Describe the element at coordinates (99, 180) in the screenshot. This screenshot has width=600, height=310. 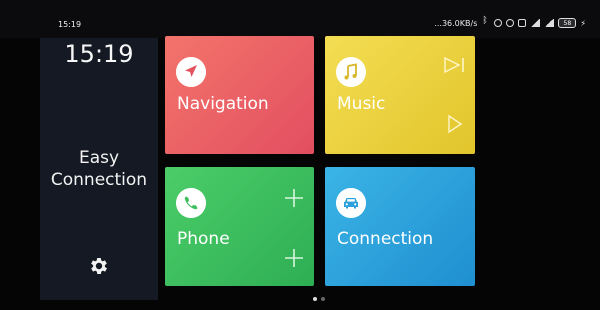
I see `app-name-line2: Connection` at that location.